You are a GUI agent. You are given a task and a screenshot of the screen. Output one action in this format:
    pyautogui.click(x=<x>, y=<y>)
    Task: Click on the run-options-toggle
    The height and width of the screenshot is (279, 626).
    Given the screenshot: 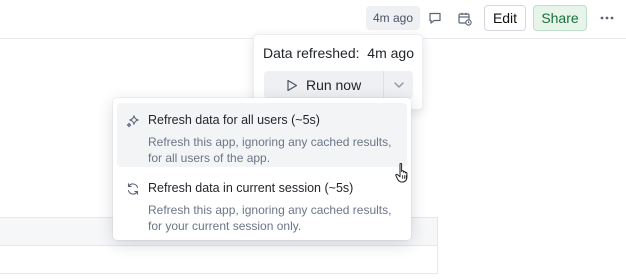 What is the action you would take?
    pyautogui.click(x=398, y=85)
    